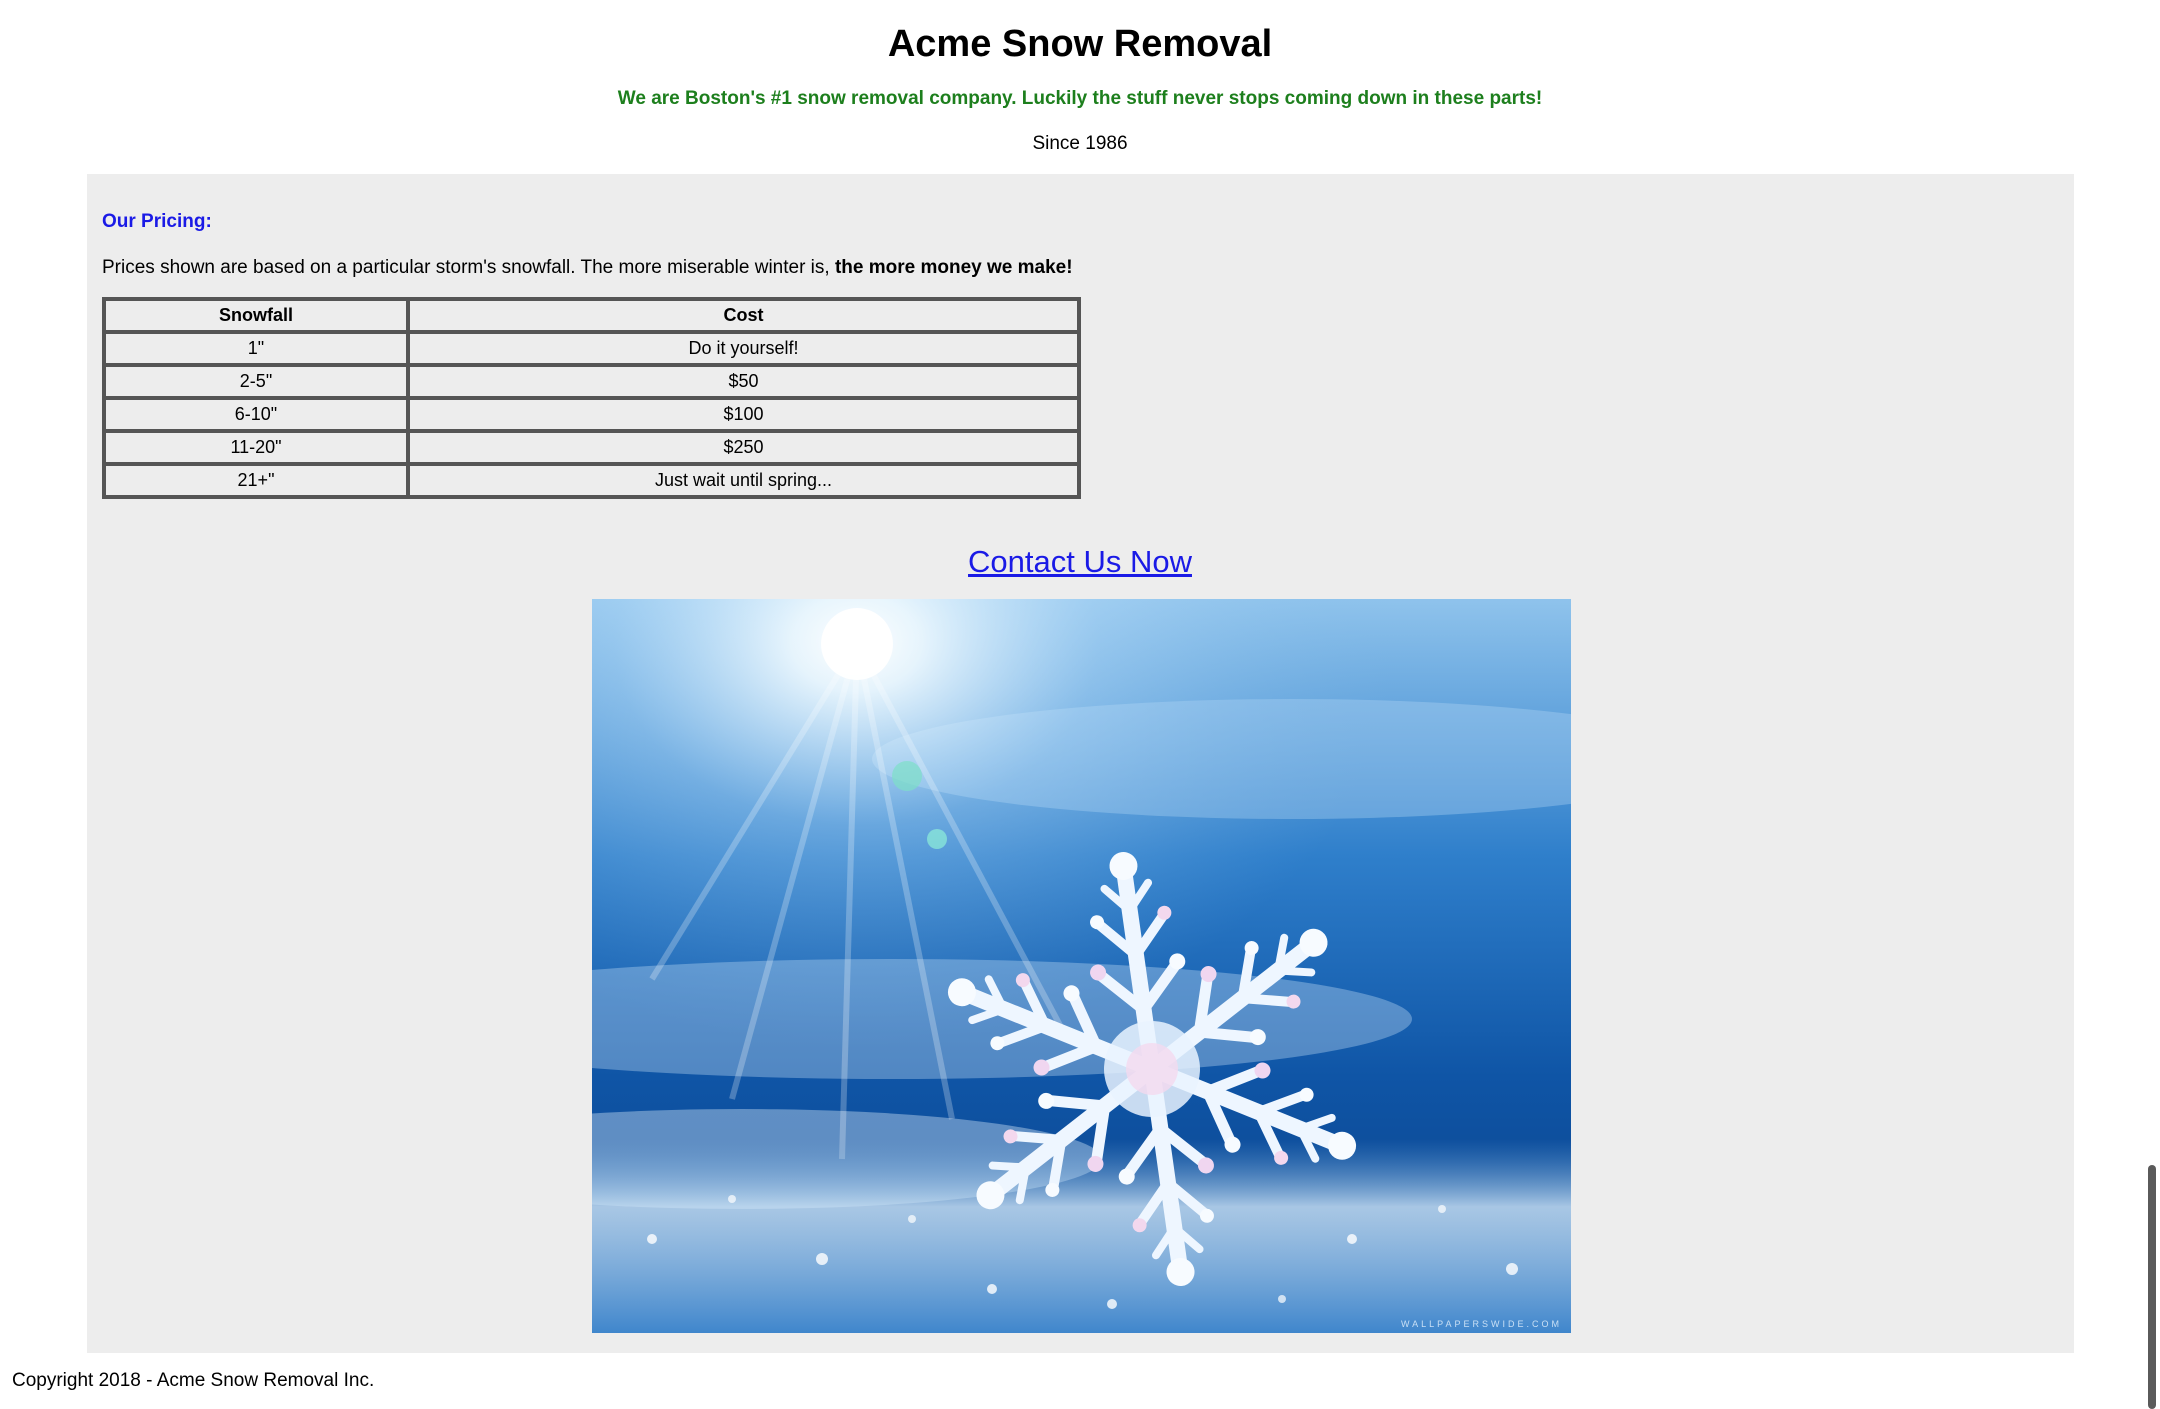  What do you see at coordinates (193, 1380) in the screenshot?
I see `footer-copyright: Copyright 2018 - Acme Snow Removal Inc.` at bounding box center [193, 1380].